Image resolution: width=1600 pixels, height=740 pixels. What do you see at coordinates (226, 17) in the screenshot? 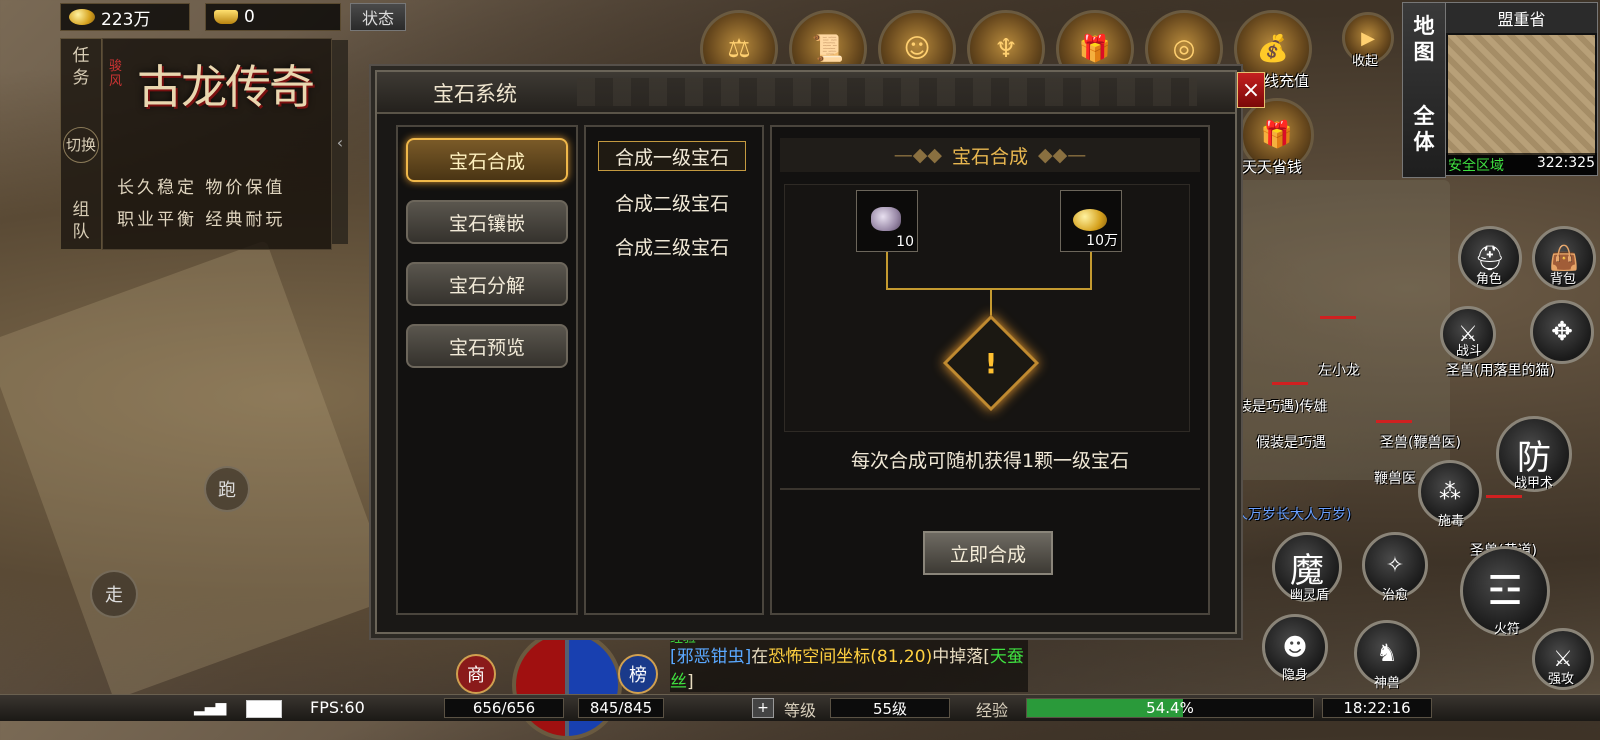
I see `gold-ingot-icon` at bounding box center [226, 17].